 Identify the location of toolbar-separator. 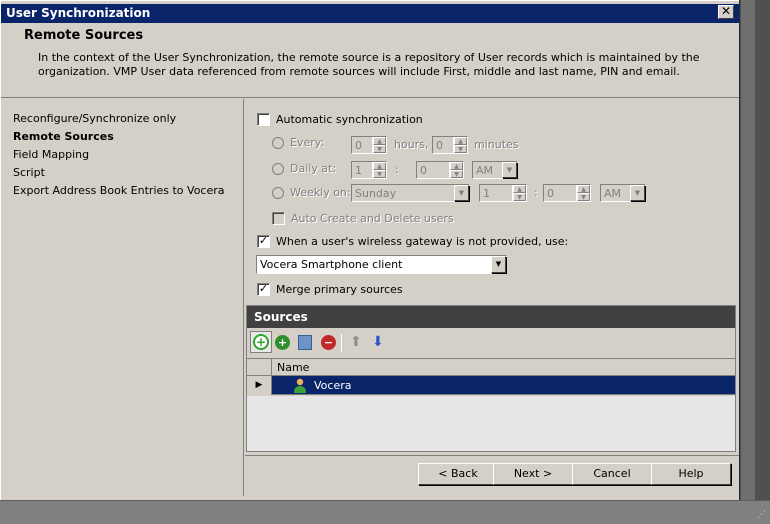
(341, 343).